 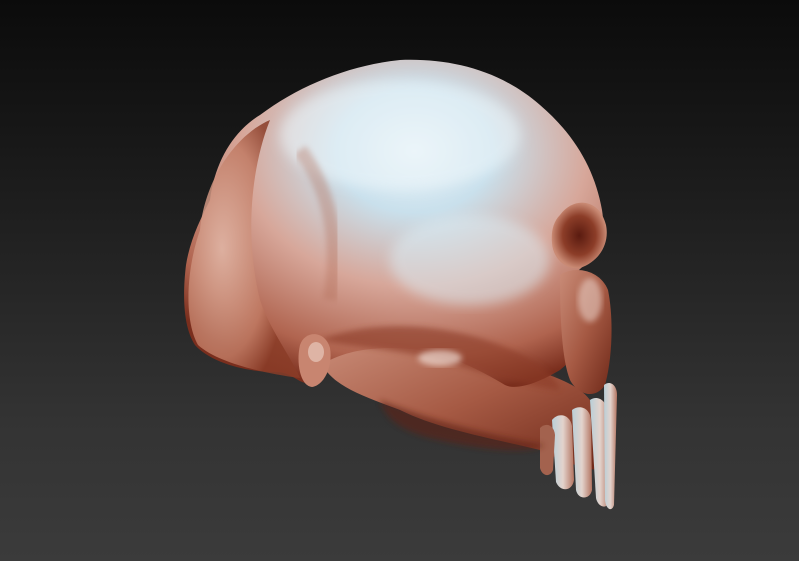 What do you see at coordinates (590, 300) in the screenshot?
I see `nasal-highlight` at bounding box center [590, 300].